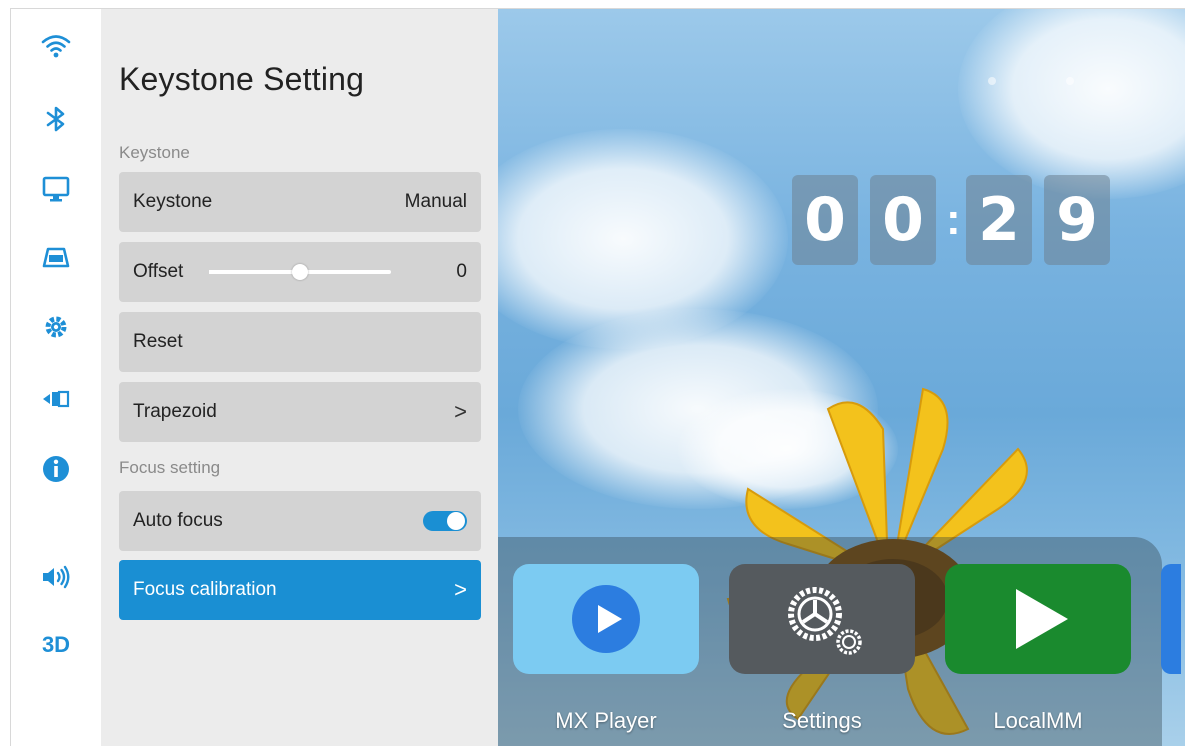  Describe the element at coordinates (445, 521) in the screenshot. I see `auto-focus-toggle` at that location.